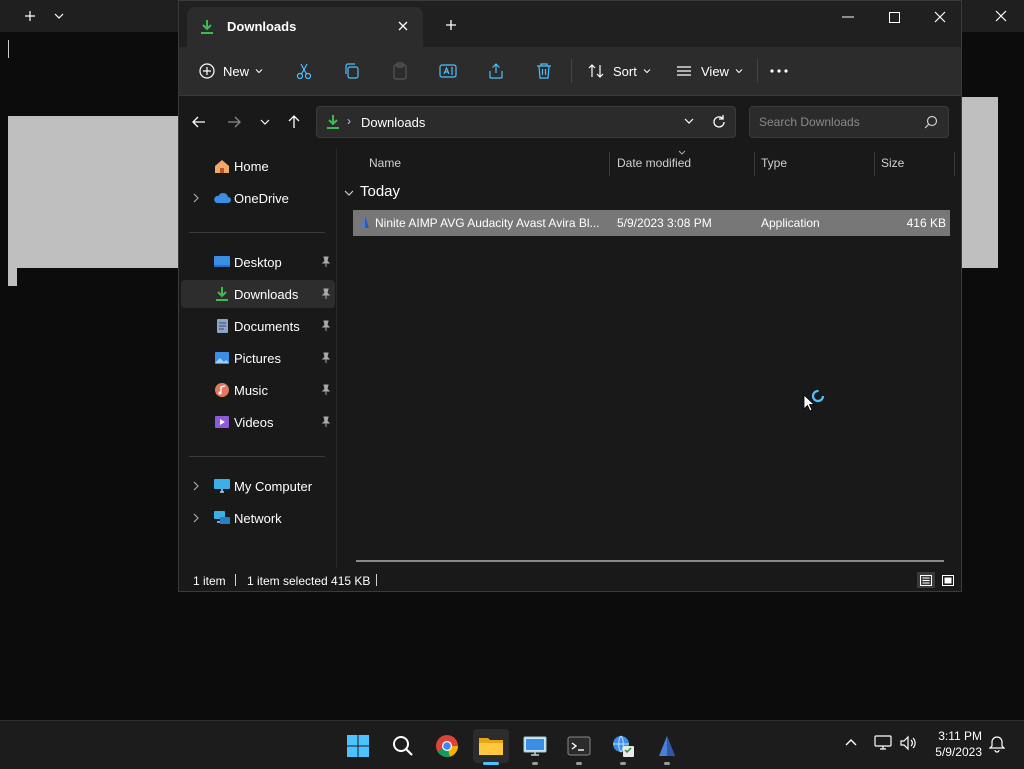  What do you see at coordinates (940, 17) in the screenshot?
I see `close-window-icon` at bounding box center [940, 17].